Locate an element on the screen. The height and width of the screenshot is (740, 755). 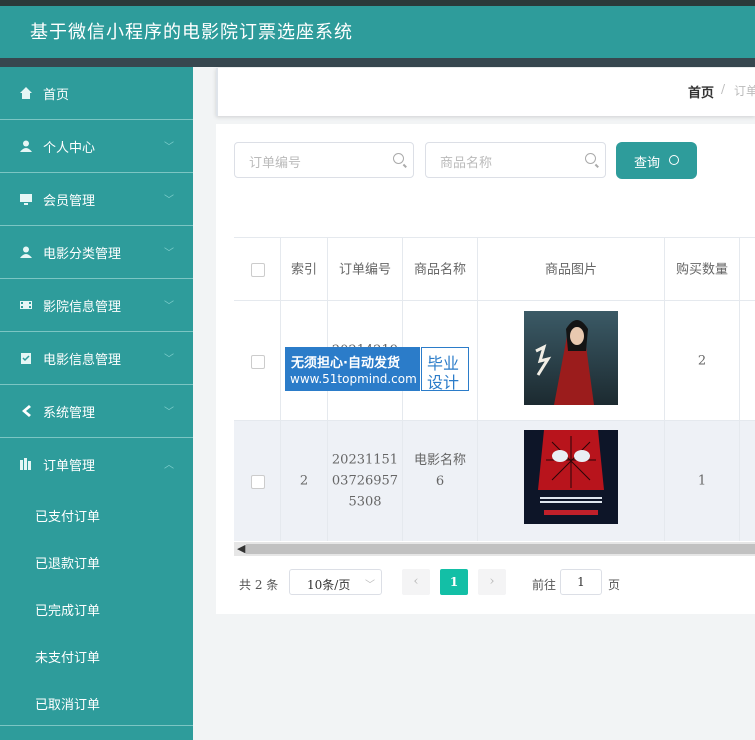
quantity-cell: 2 is located at coordinates (702, 361).